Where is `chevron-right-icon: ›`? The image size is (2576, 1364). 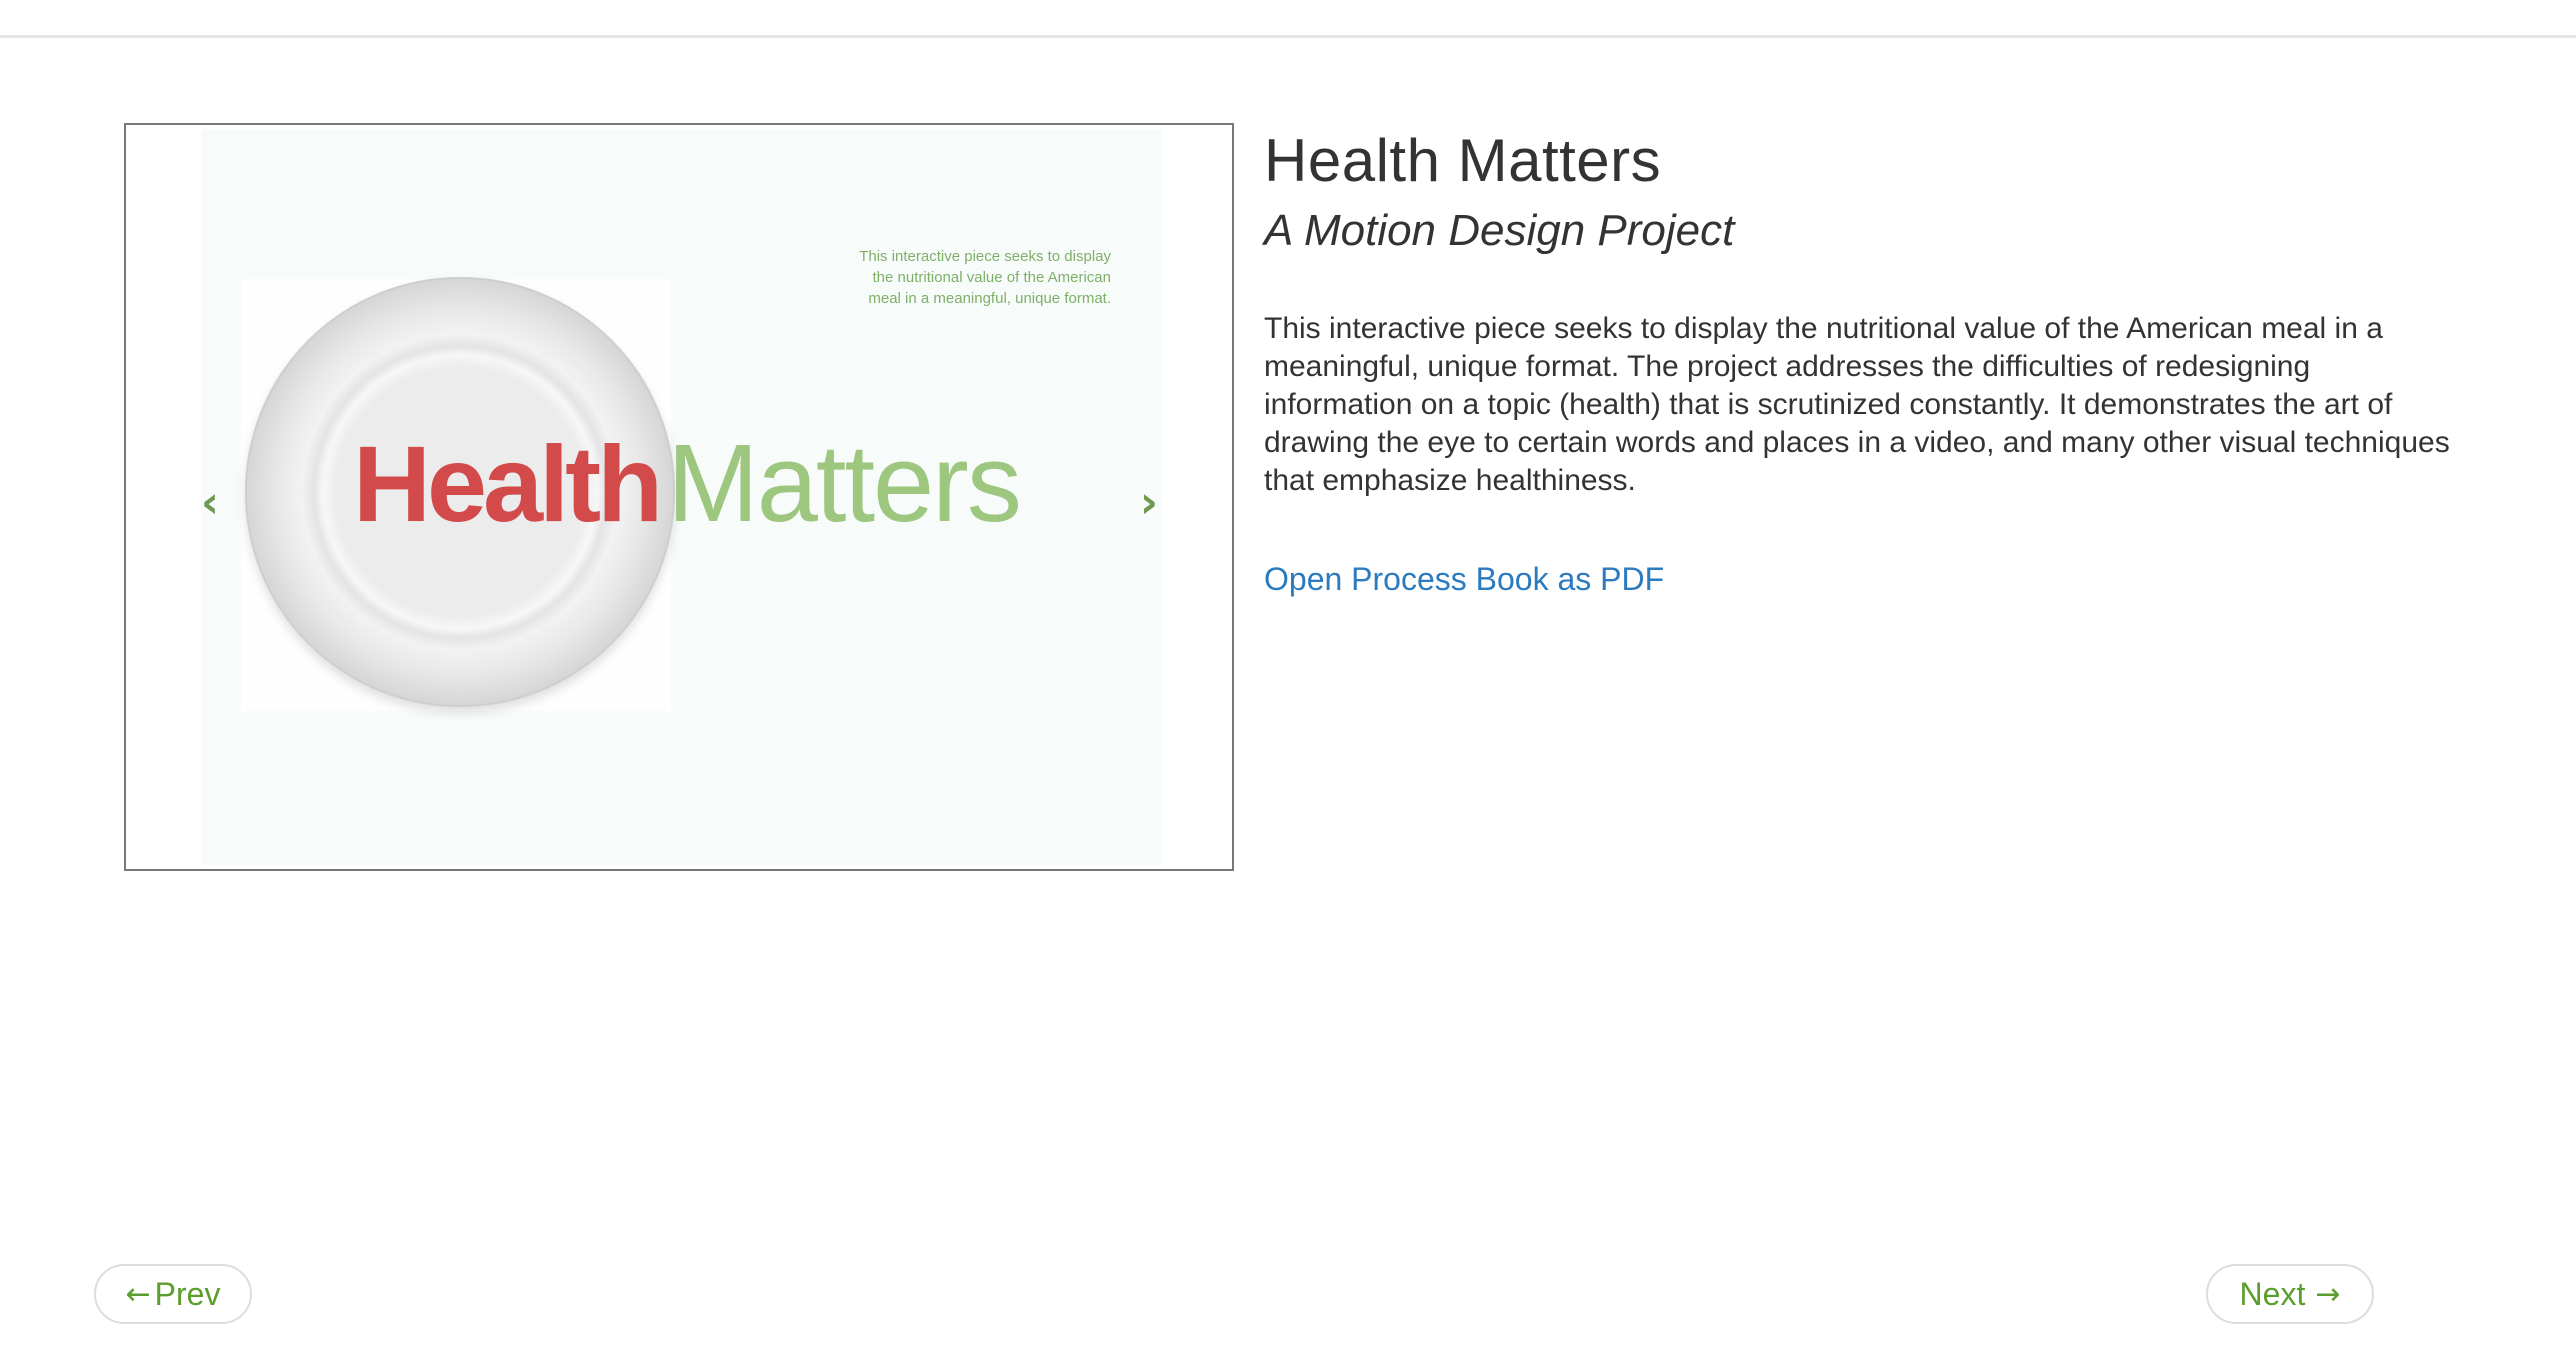 chevron-right-icon: › is located at coordinates (1149, 502).